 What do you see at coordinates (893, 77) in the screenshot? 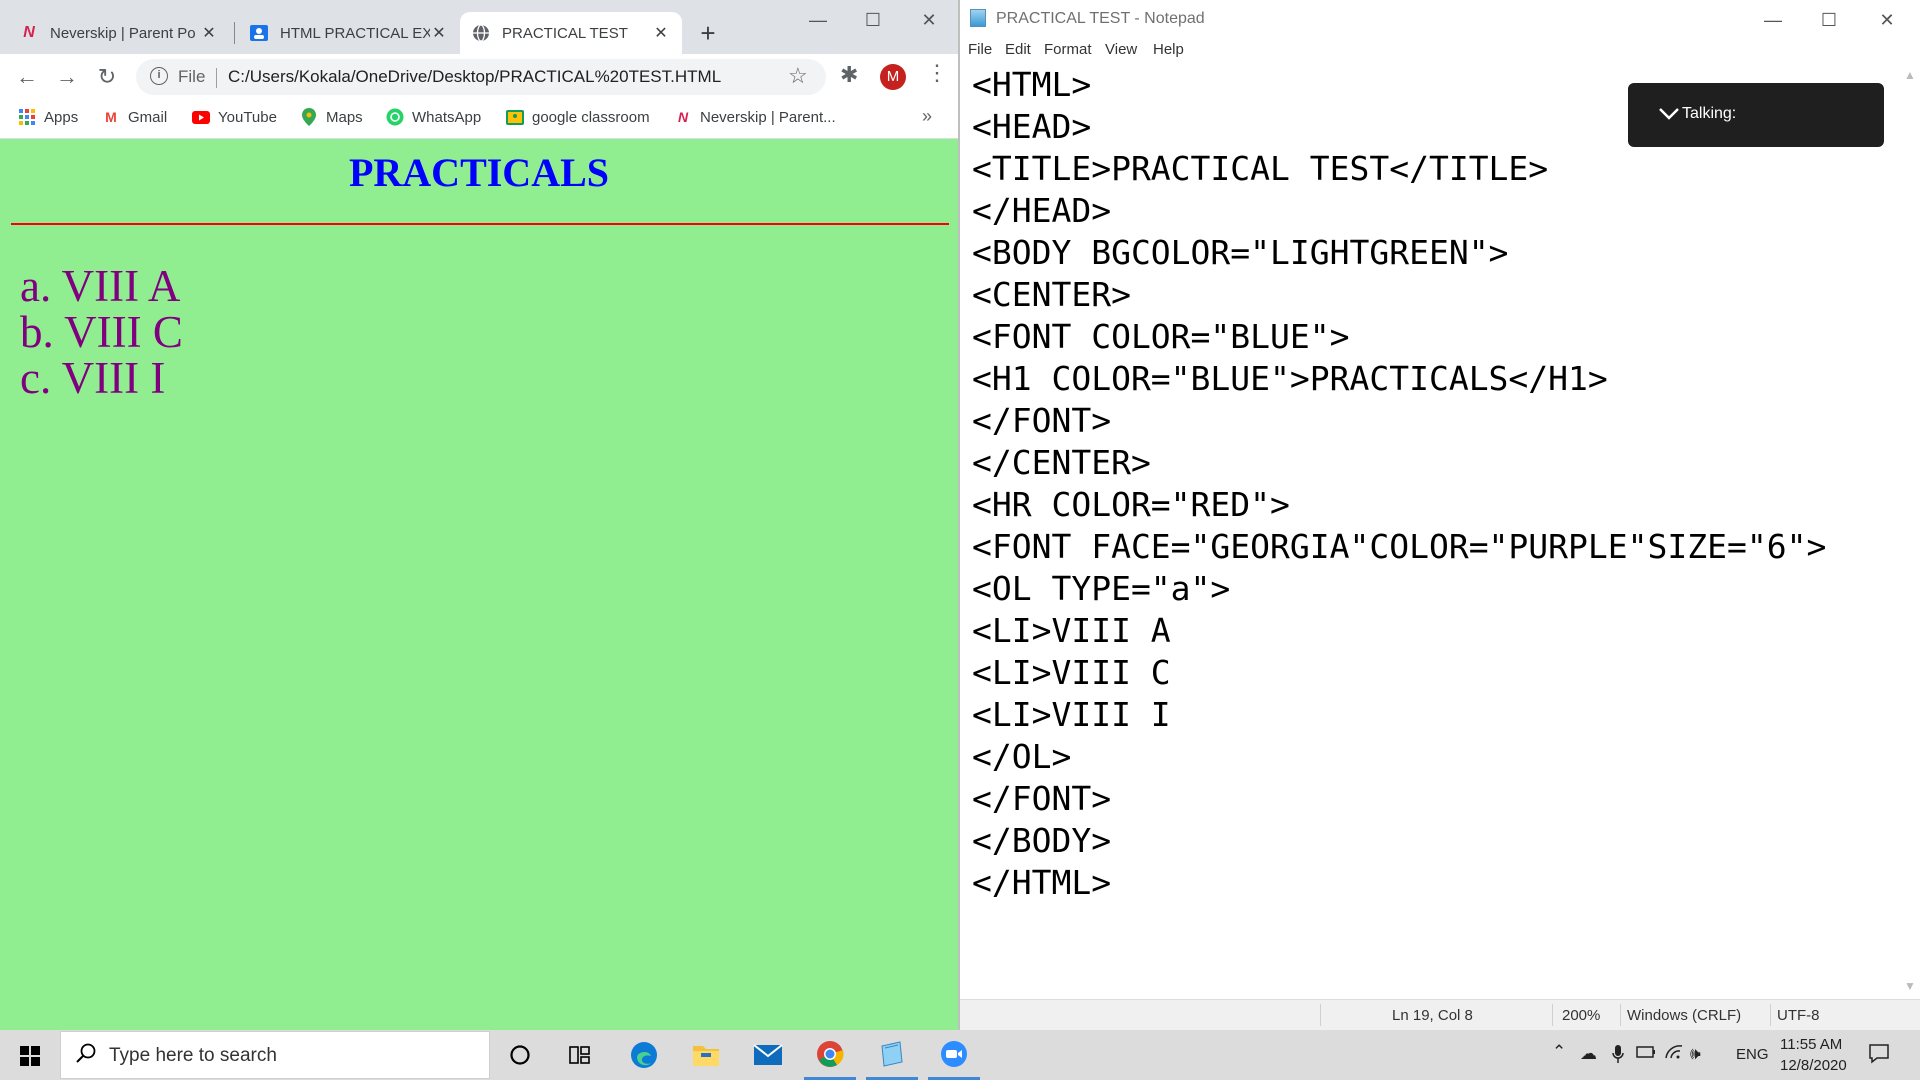
I see `profile-avatar: M` at bounding box center [893, 77].